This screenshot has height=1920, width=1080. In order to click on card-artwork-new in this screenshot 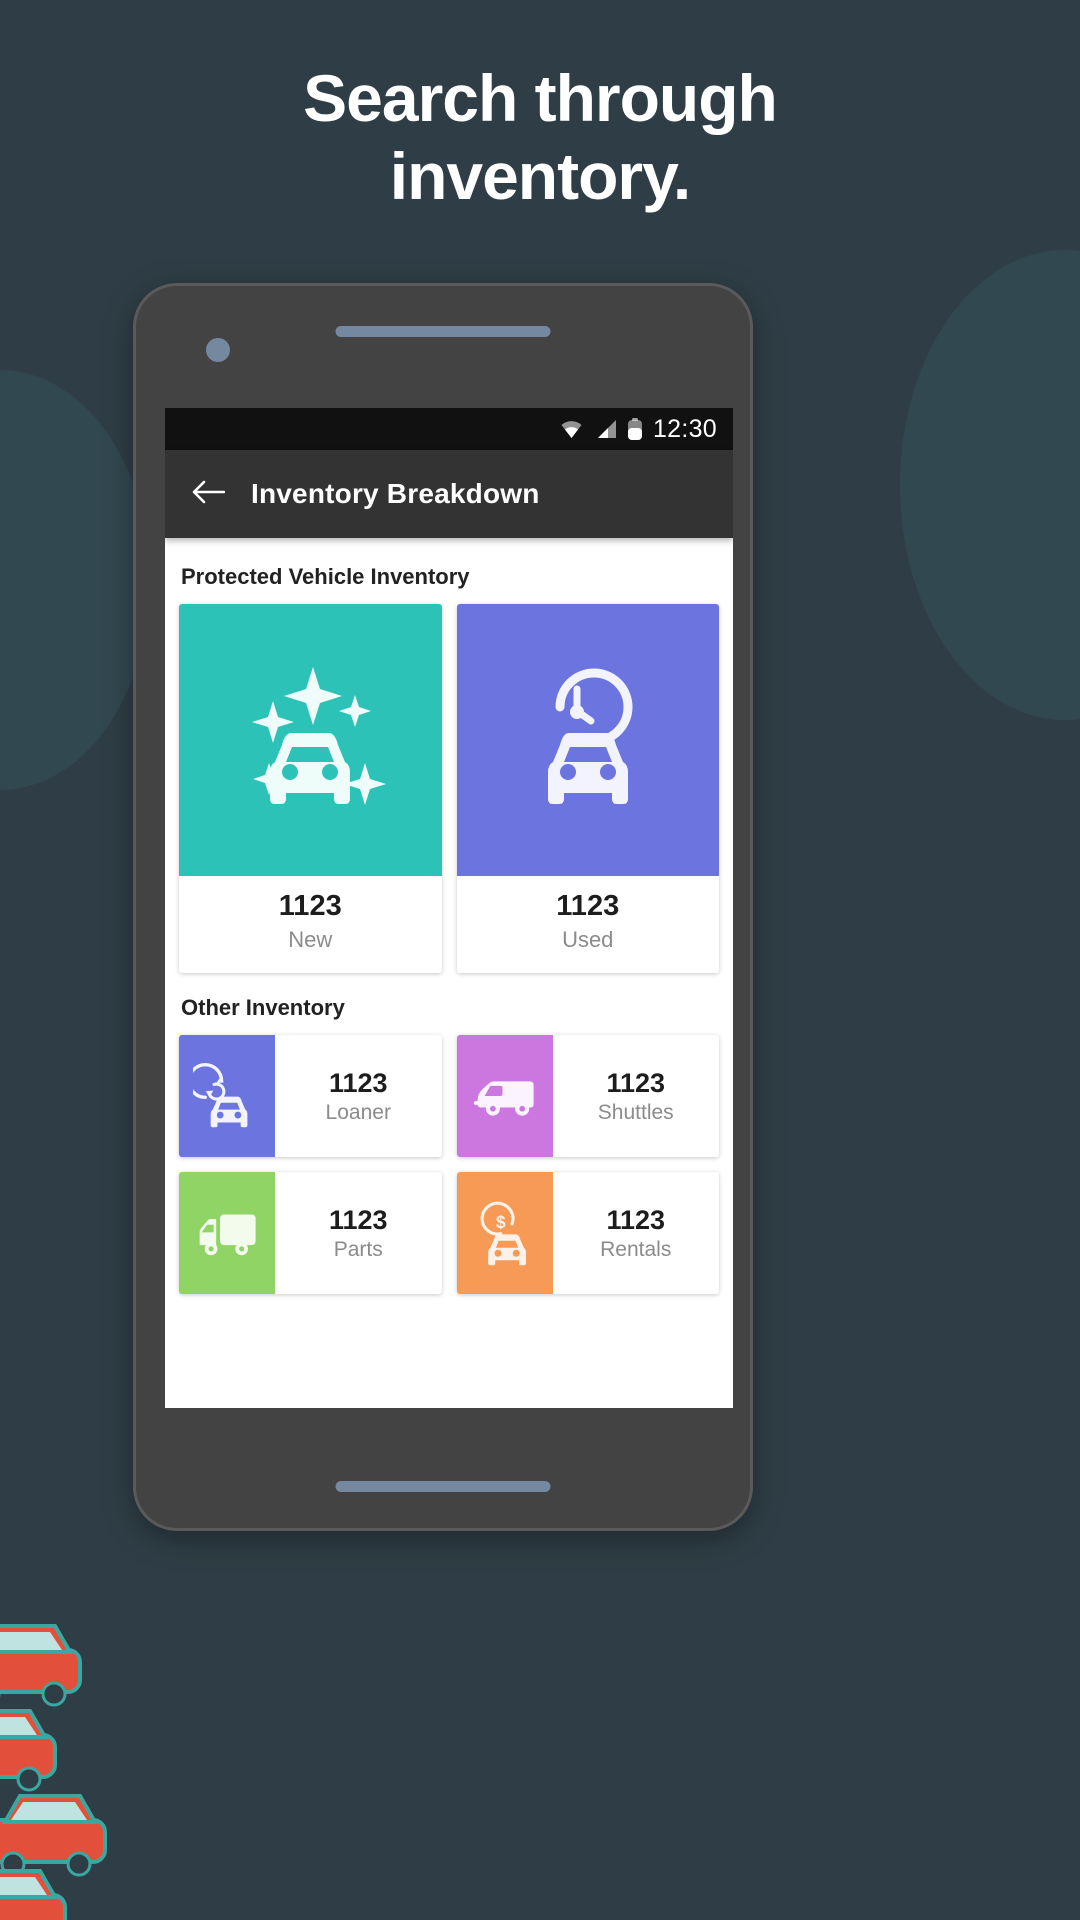, I will do `click(310, 740)`.